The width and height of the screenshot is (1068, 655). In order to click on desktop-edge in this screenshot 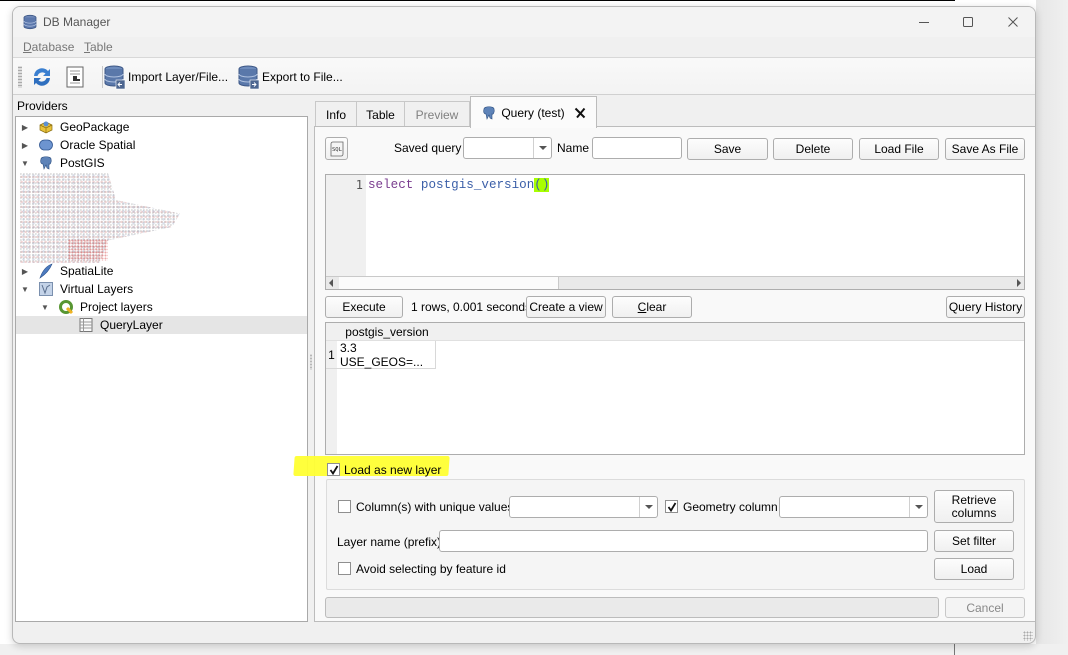, I will do `click(477, 0)`.